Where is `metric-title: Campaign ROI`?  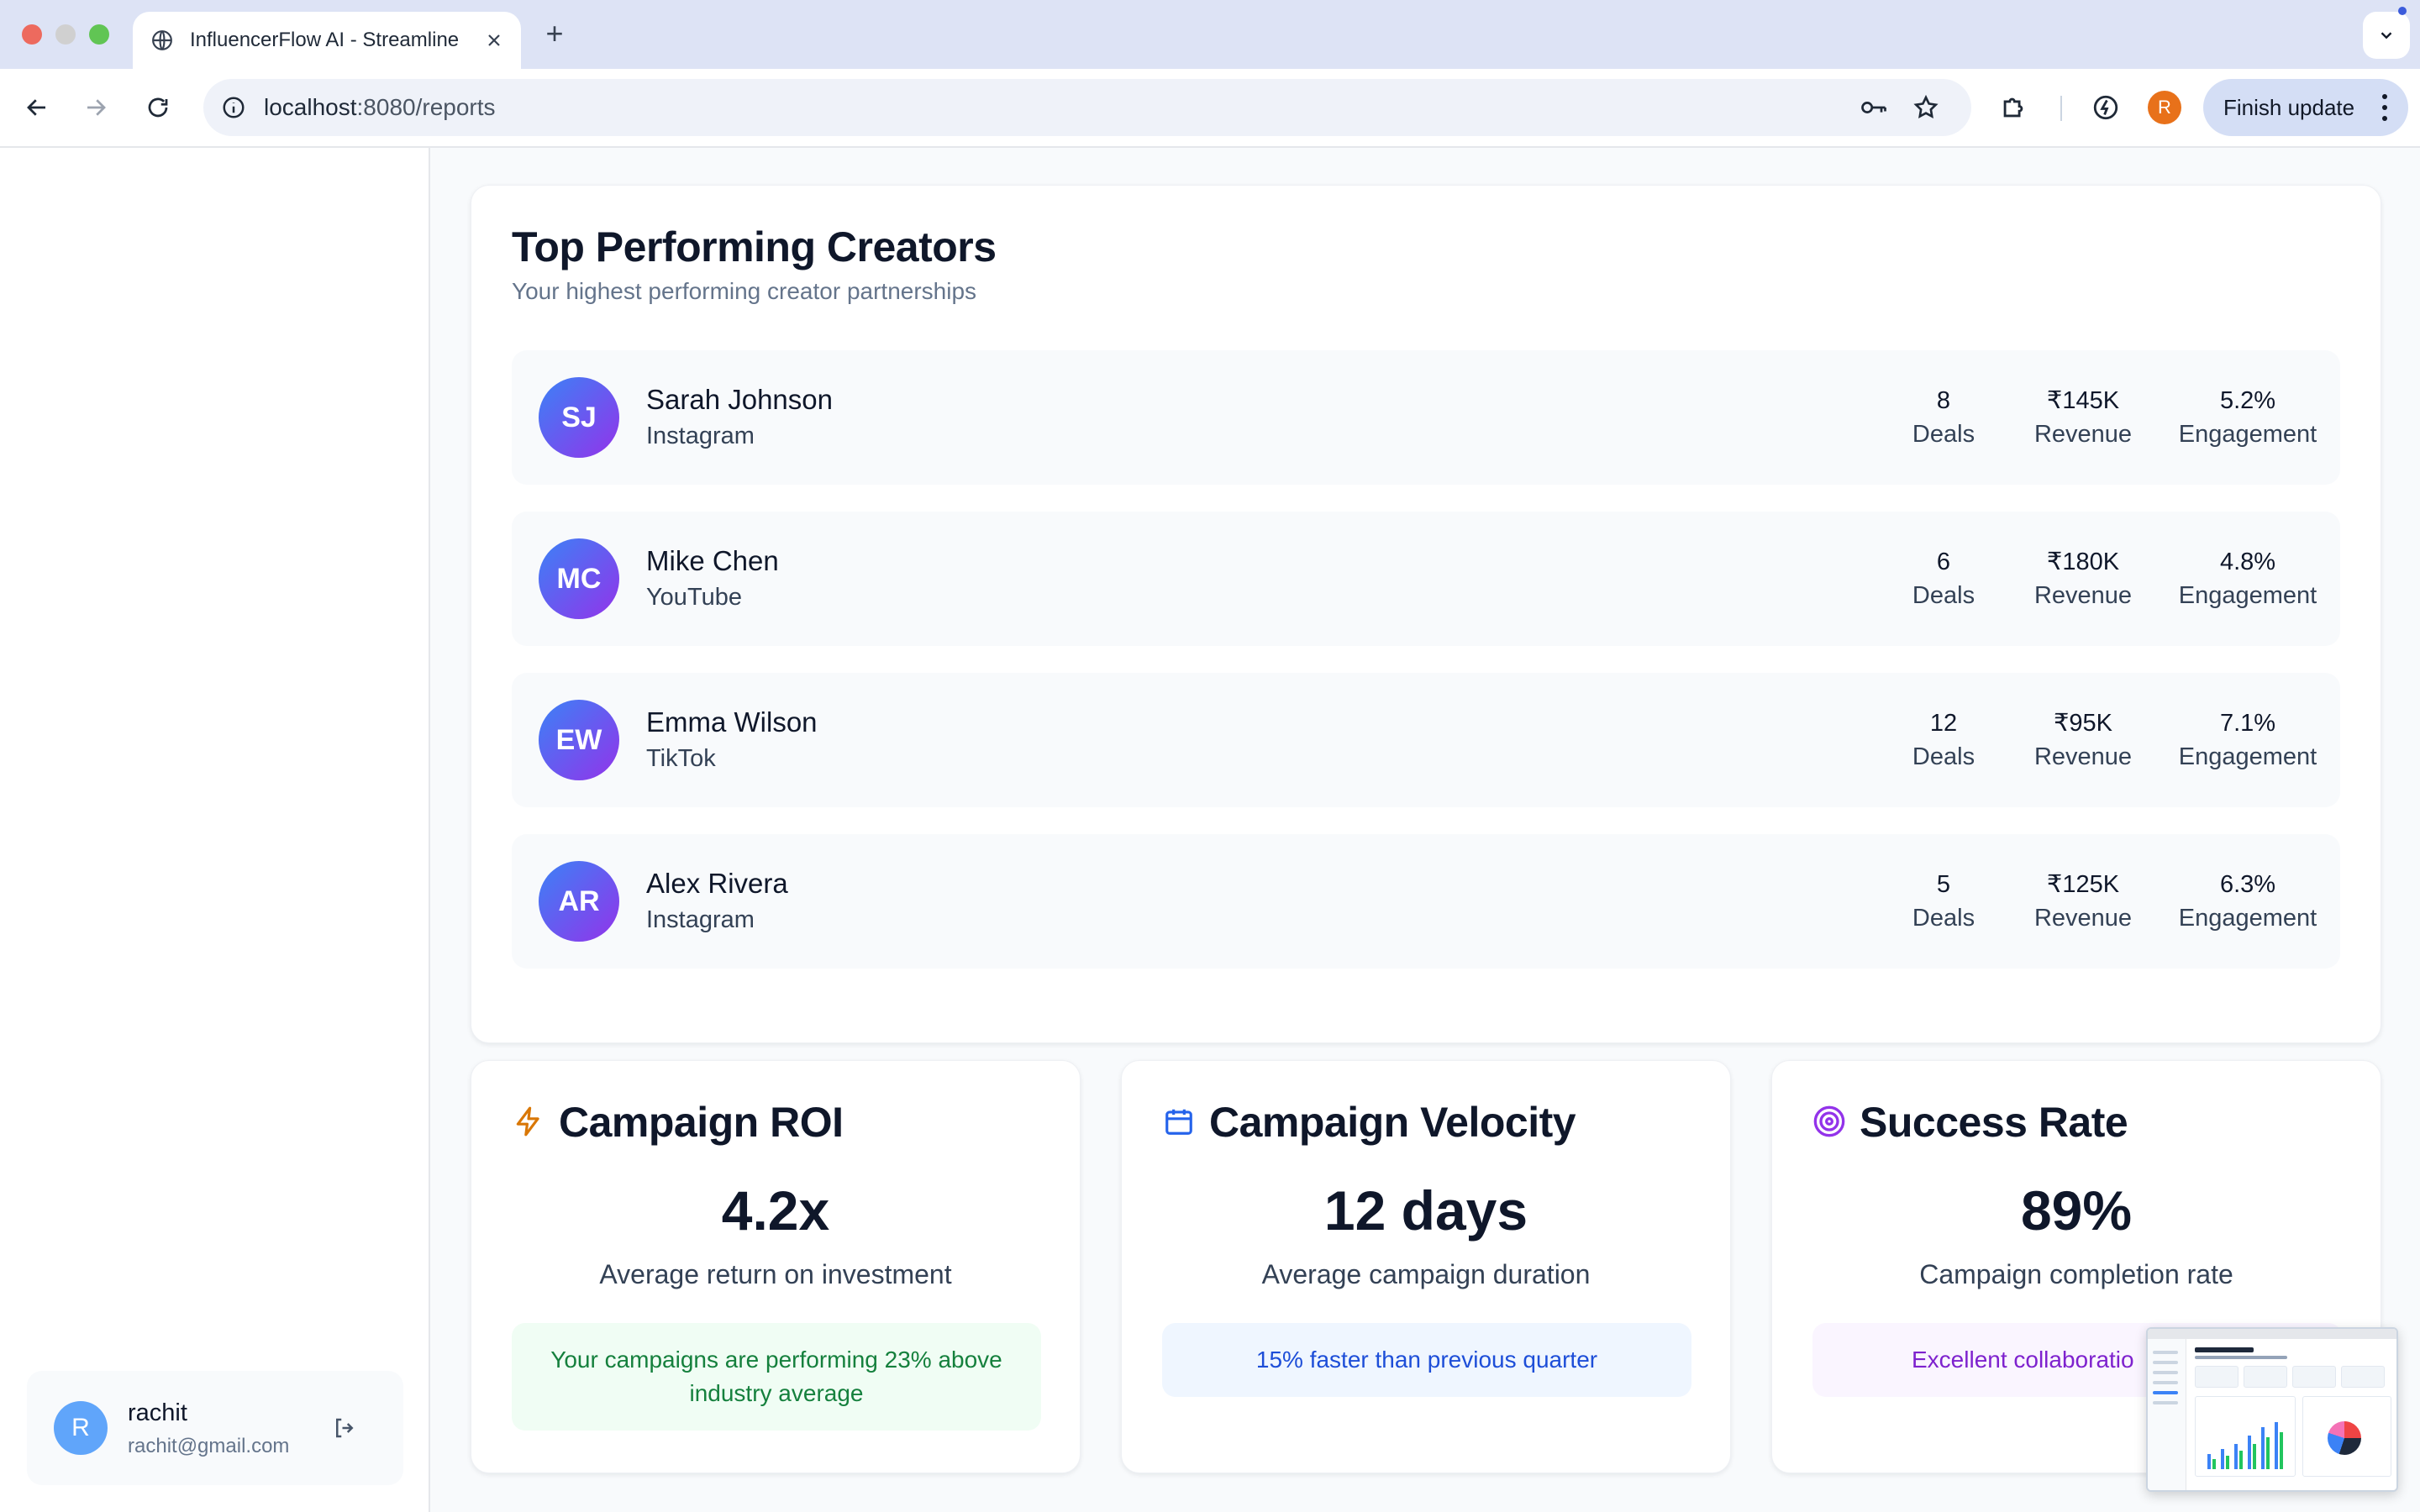
metric-title: Campaign ROI is located at coordinates (702, 1122).